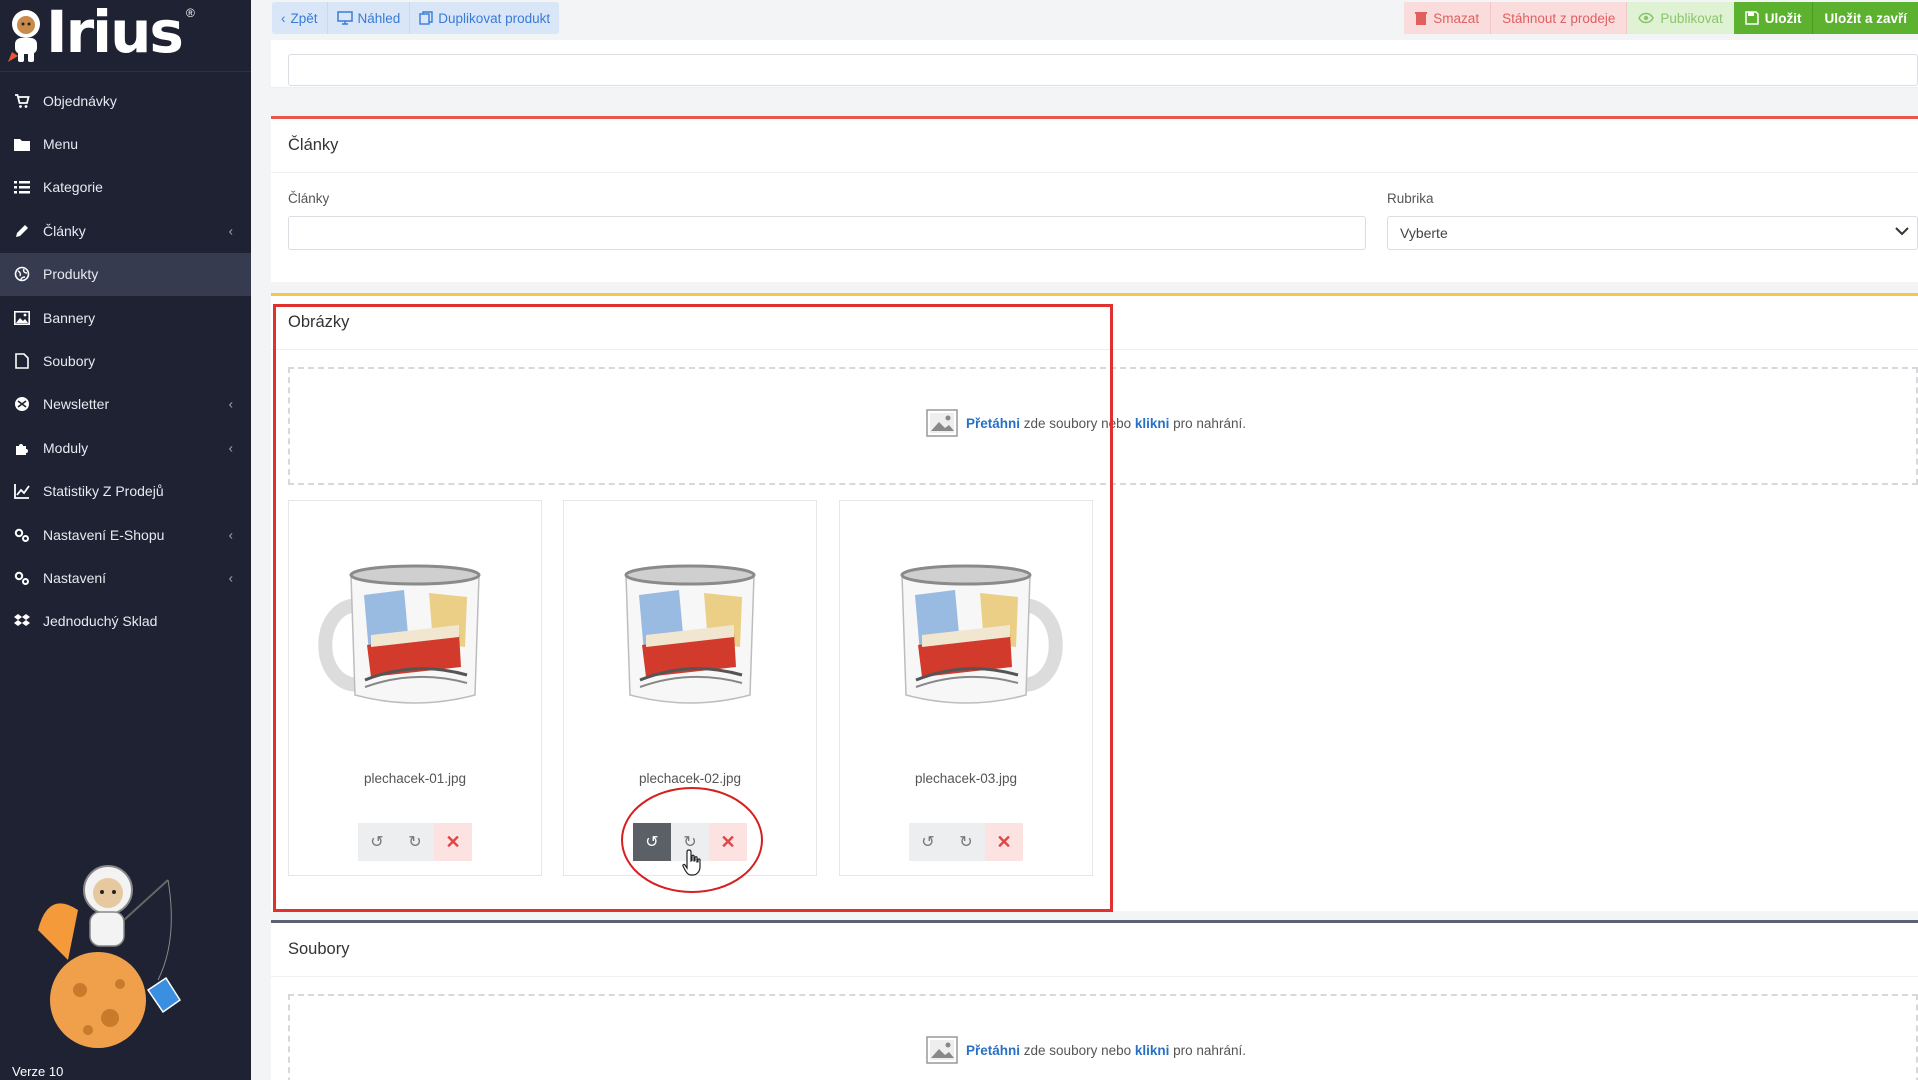  I want to click on sidebar-item-label: Objednávky, so click(80, 100).